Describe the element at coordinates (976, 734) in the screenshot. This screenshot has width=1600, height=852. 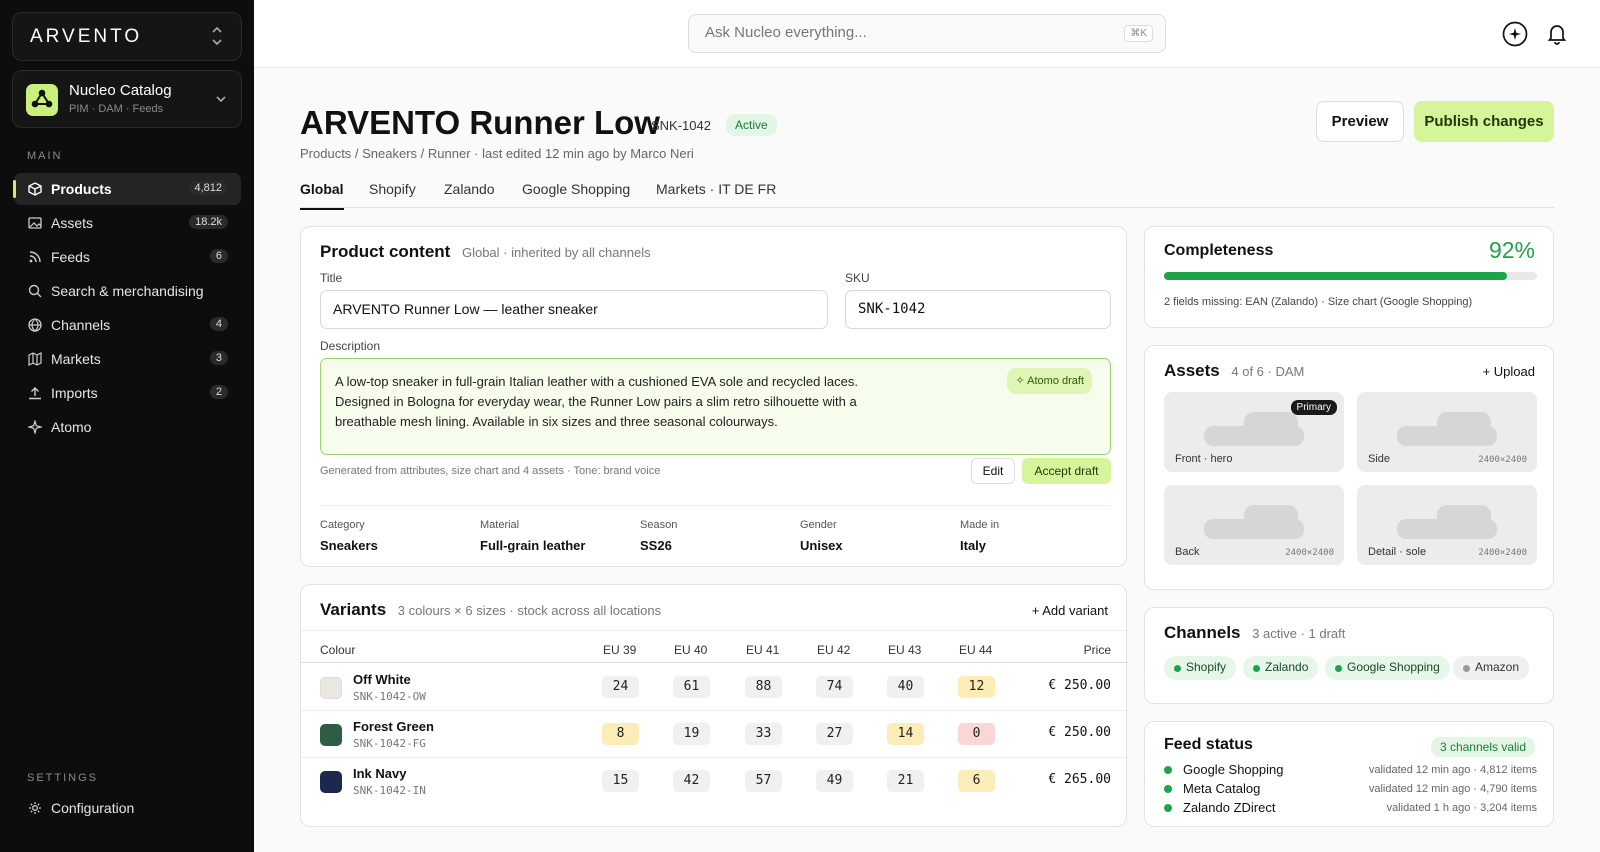
I see `stock-cell: 0` at that location.